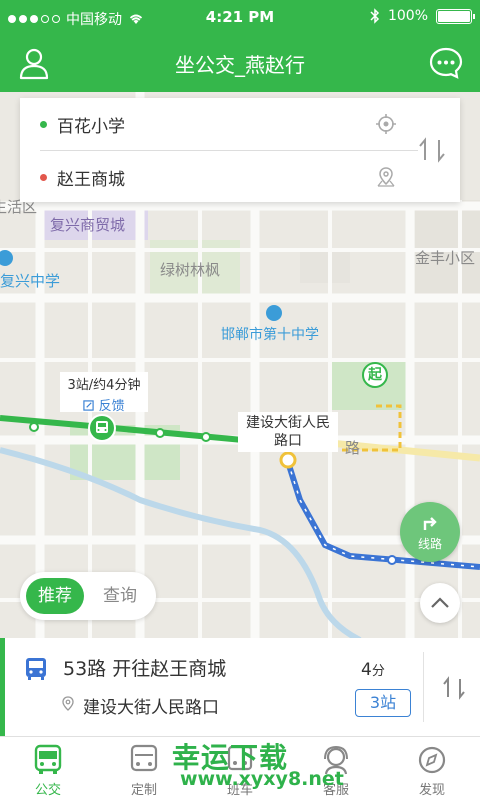 The width and height of the screenshot is (480, 800). Describe the element at coordinates (43, 124) in the screenshot. I see `origin-dot` at that location.